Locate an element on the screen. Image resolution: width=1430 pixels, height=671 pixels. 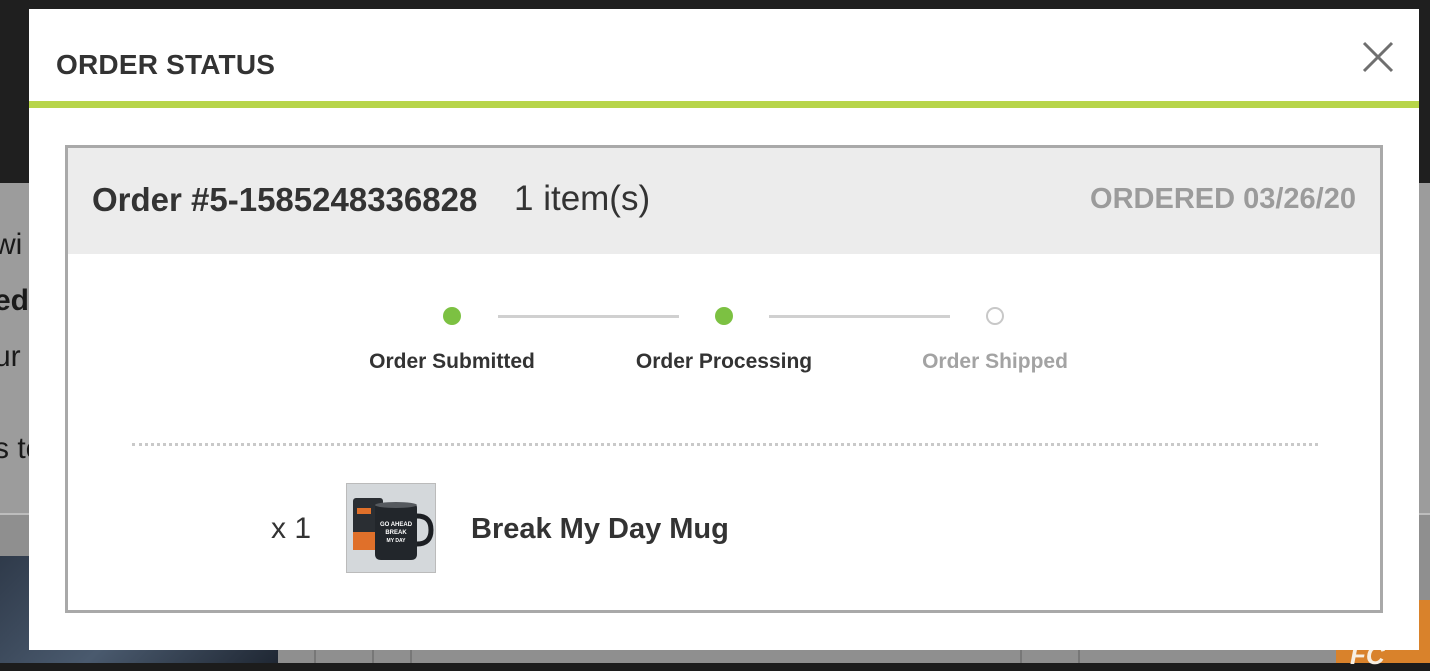
order-item-count: 1 item(s) is located at coordinates (582, 198).